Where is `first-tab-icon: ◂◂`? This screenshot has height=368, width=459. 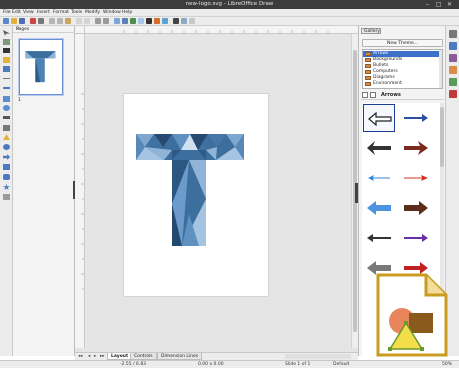 first-tab-icon: ◂◂ is located at coordinates (80, 356).